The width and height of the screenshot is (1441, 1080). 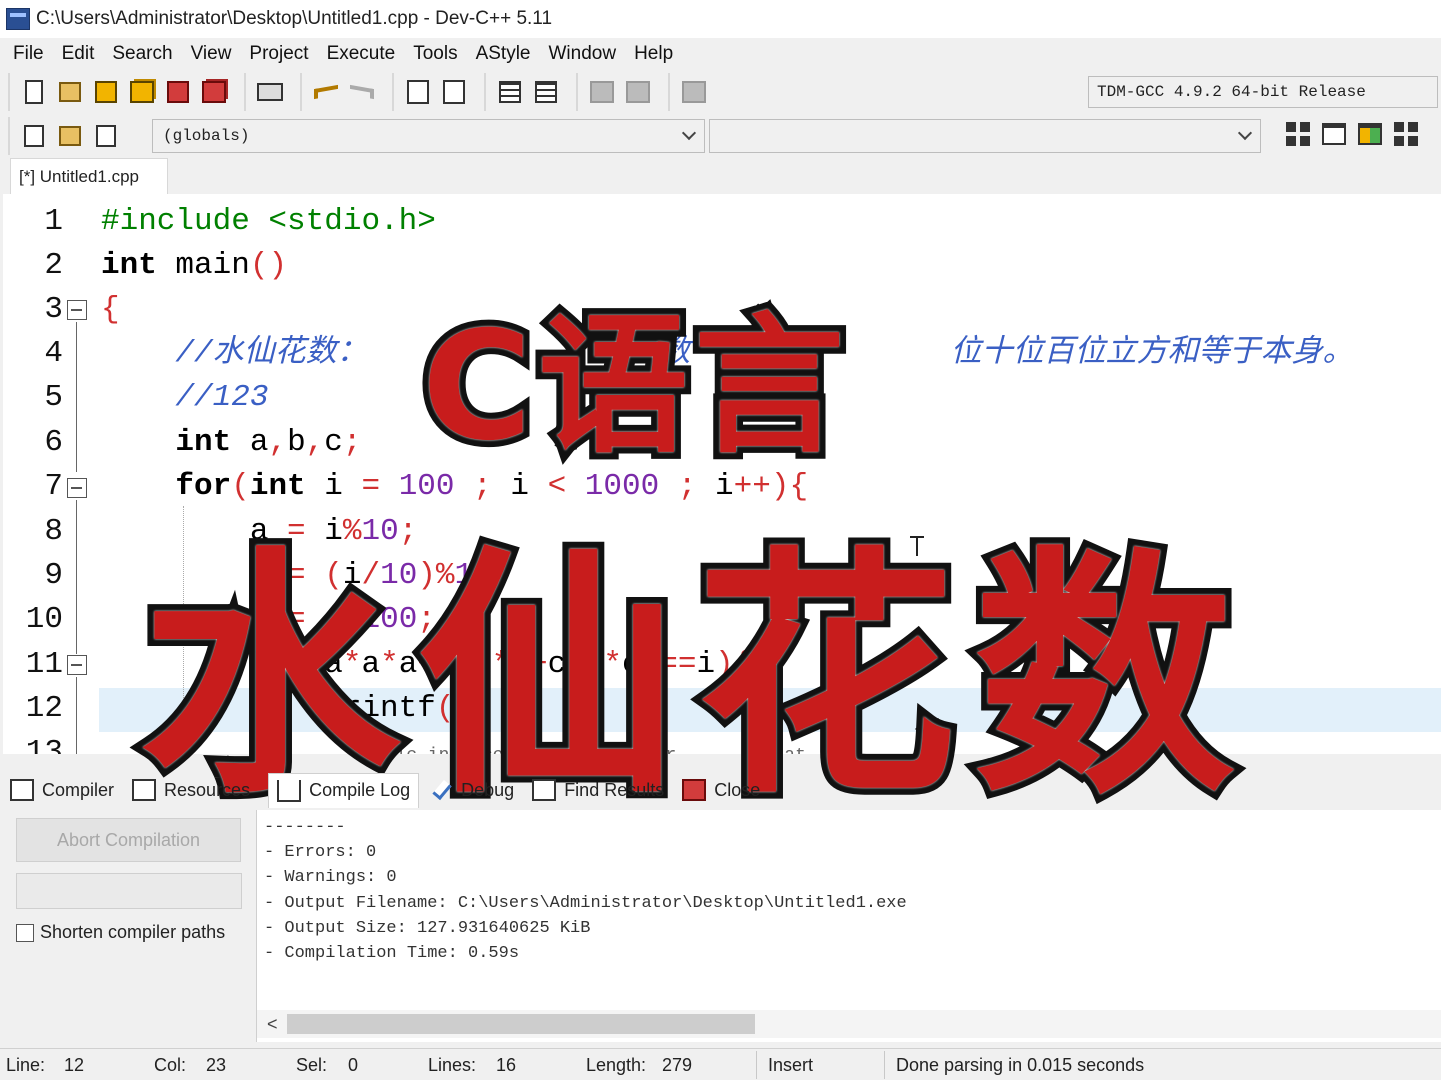 I want to click on indent-button, so click(x=510, y=92).